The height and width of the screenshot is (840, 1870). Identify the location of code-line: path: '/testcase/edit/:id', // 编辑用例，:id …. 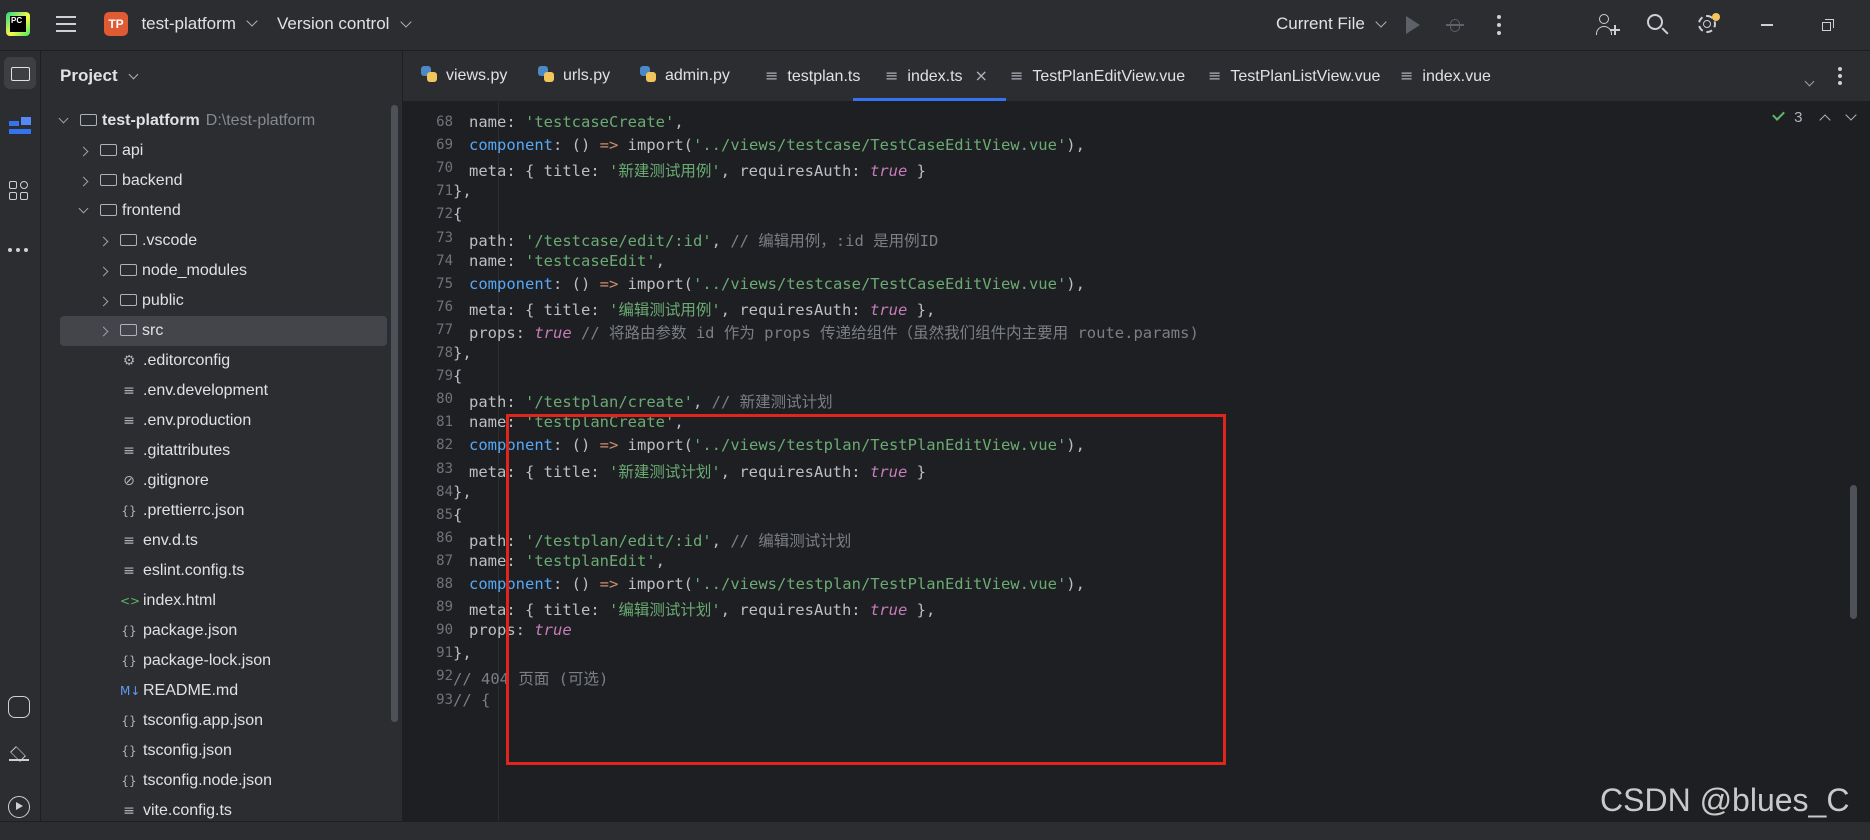
(703, 240).